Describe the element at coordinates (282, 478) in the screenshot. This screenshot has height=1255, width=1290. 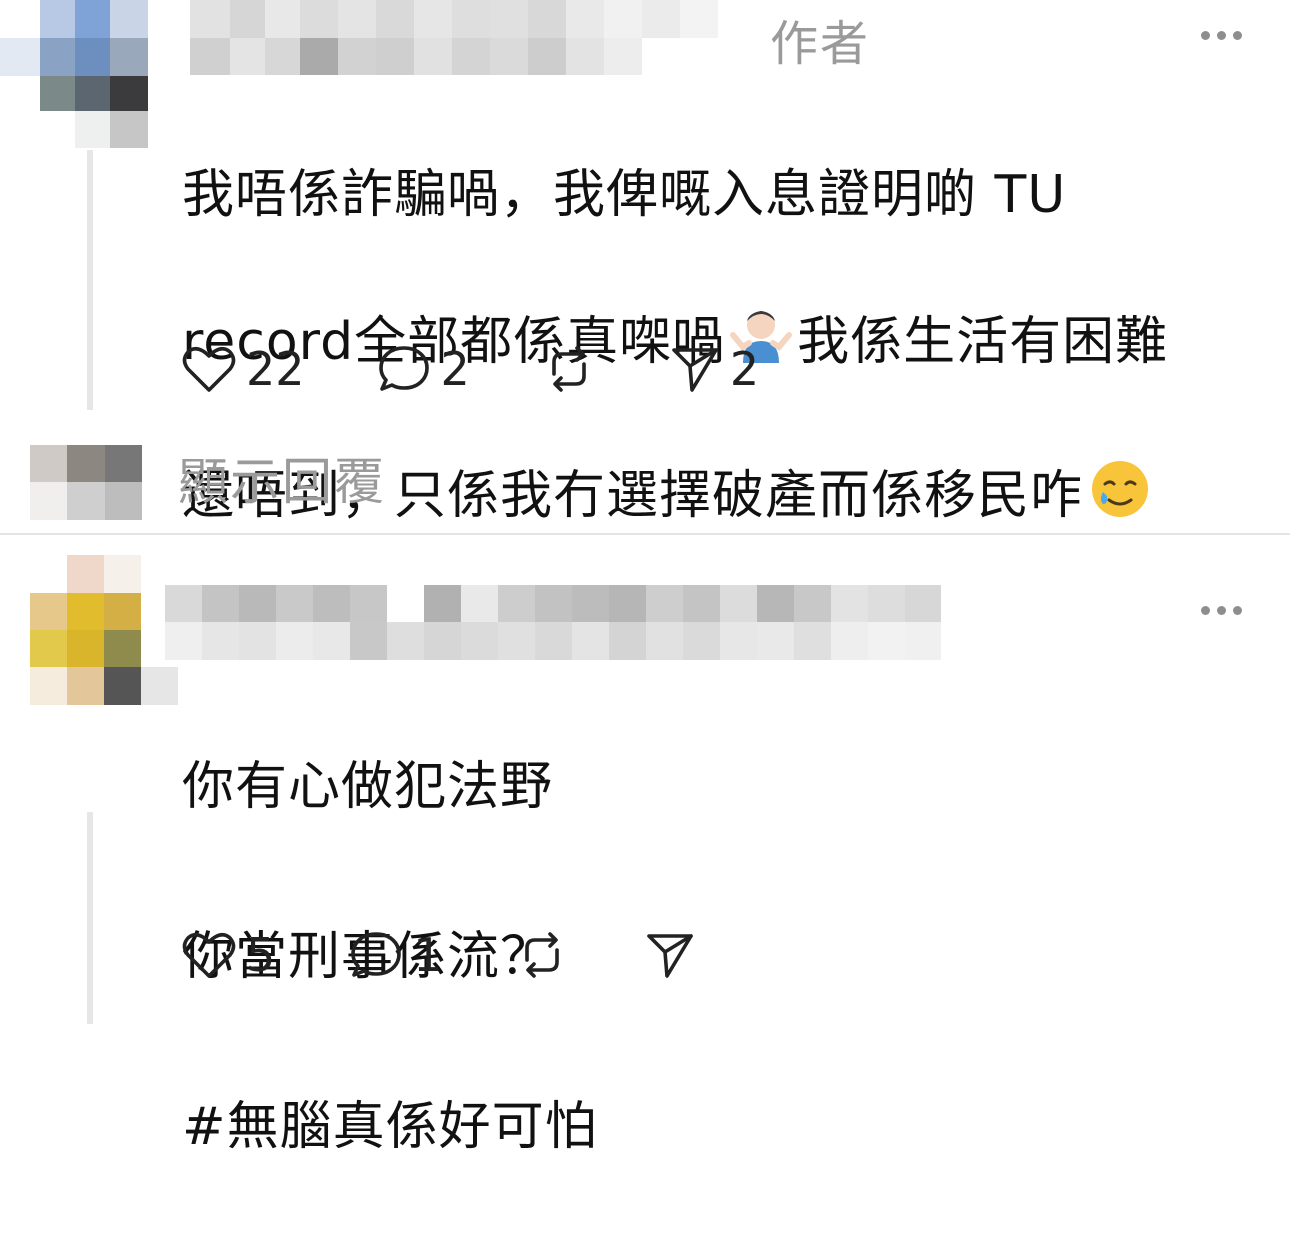
I see `show-replies-link: 顯示回覆` at that location.